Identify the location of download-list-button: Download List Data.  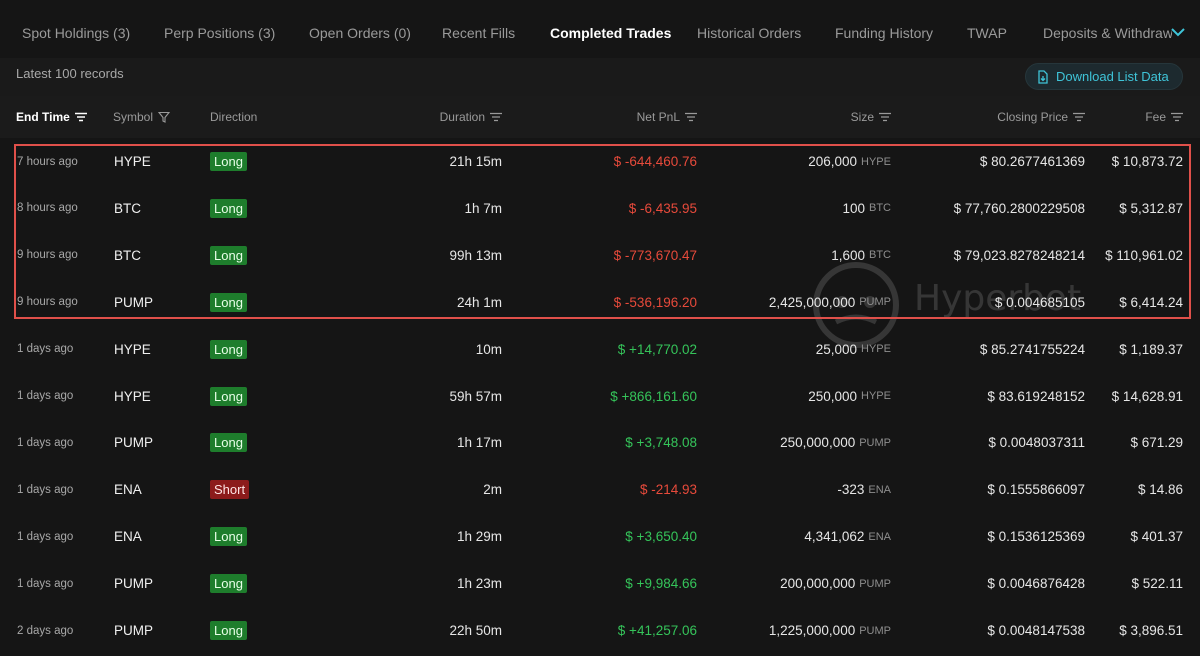
(1104, 76).